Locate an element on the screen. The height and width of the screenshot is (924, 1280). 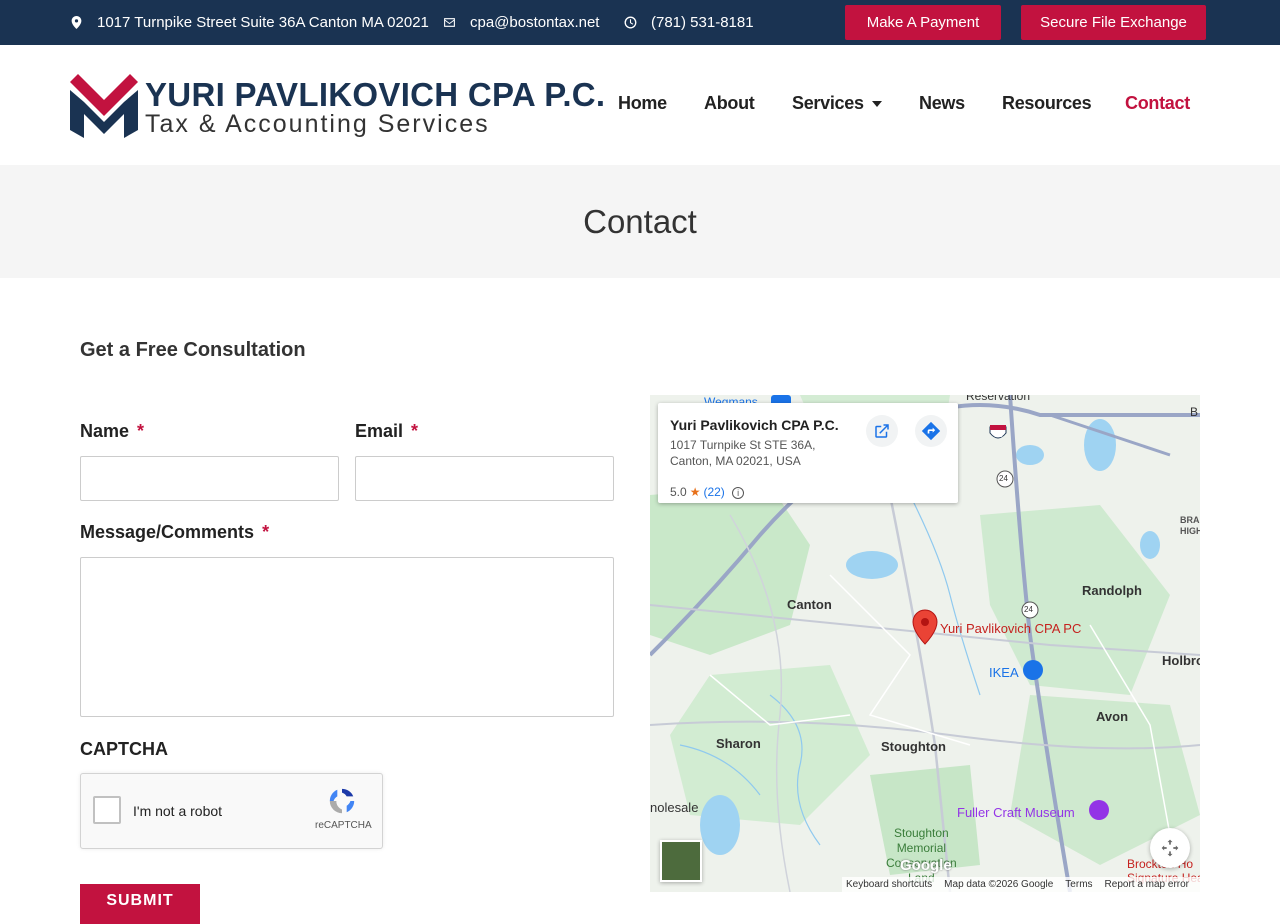
report-error-link: Report a map error is located at coordinates (1147, 884).